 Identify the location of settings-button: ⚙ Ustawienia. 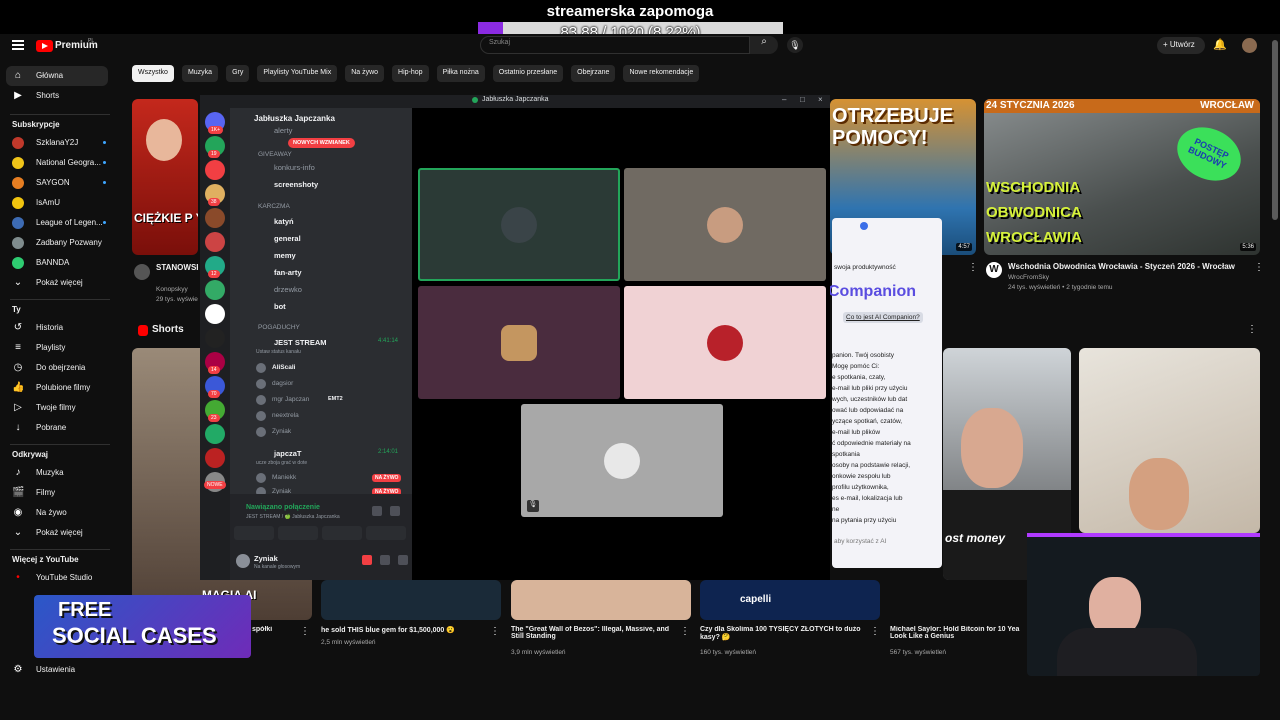
(57, 670).